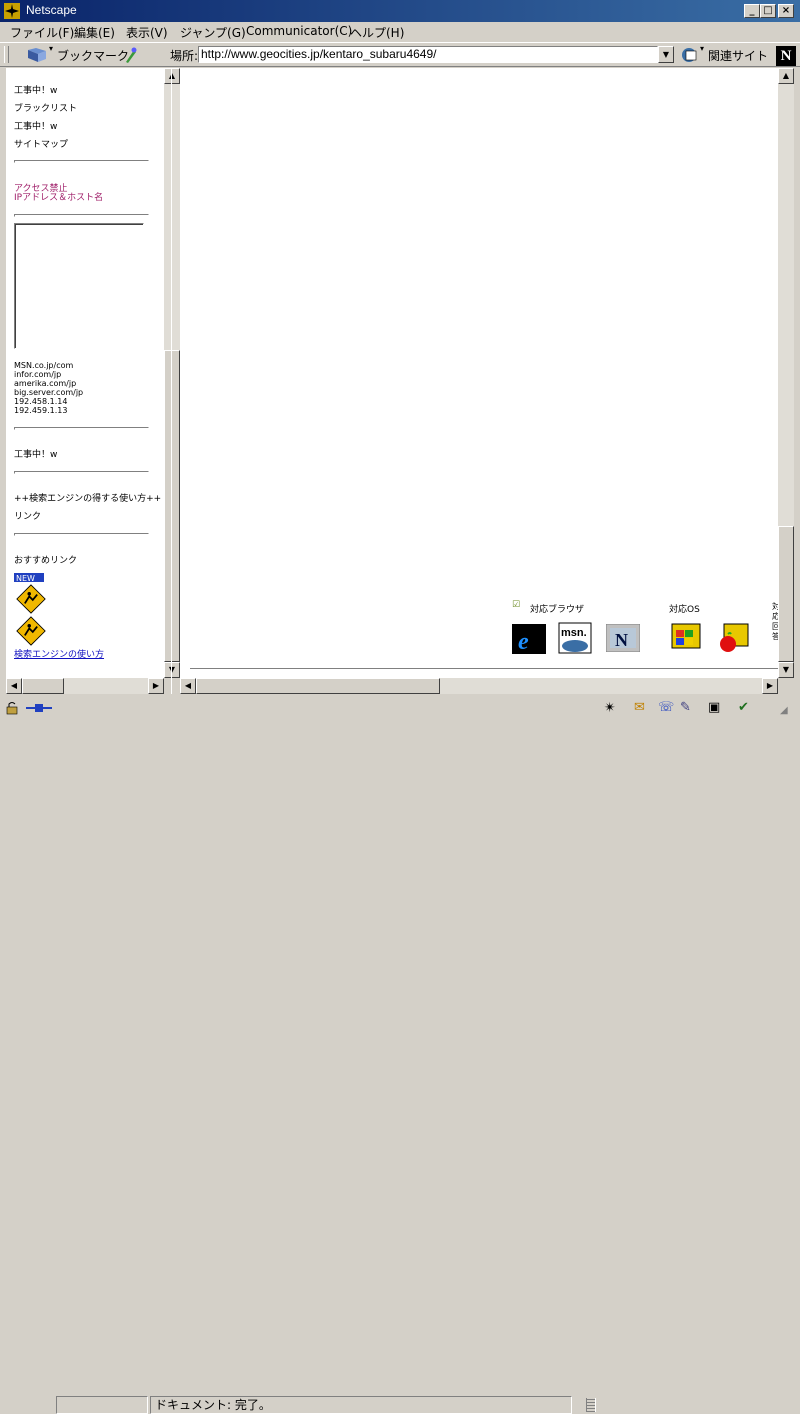  What do you see at coordinates (39, 708) in the screenshot?
I see `connection-icon` at bounding box center [39, 708].